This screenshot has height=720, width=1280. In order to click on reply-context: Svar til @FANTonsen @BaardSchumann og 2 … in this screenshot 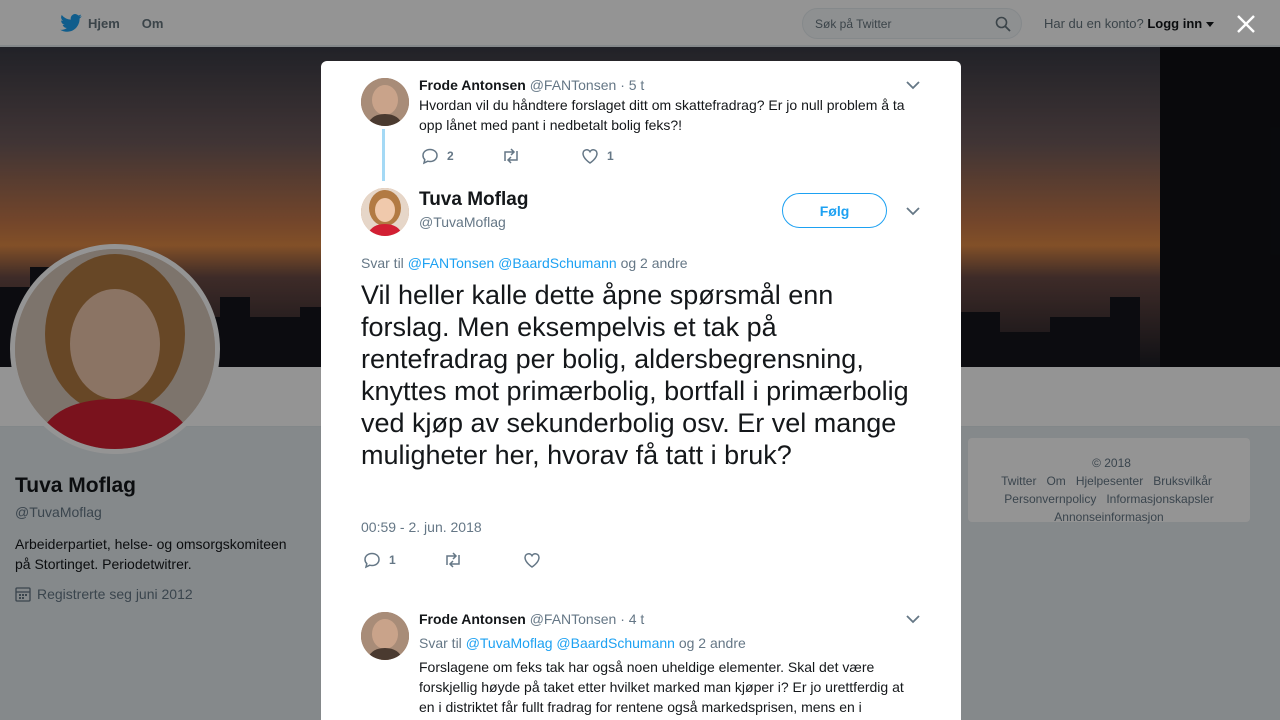, I will do `click(524, 263)`.